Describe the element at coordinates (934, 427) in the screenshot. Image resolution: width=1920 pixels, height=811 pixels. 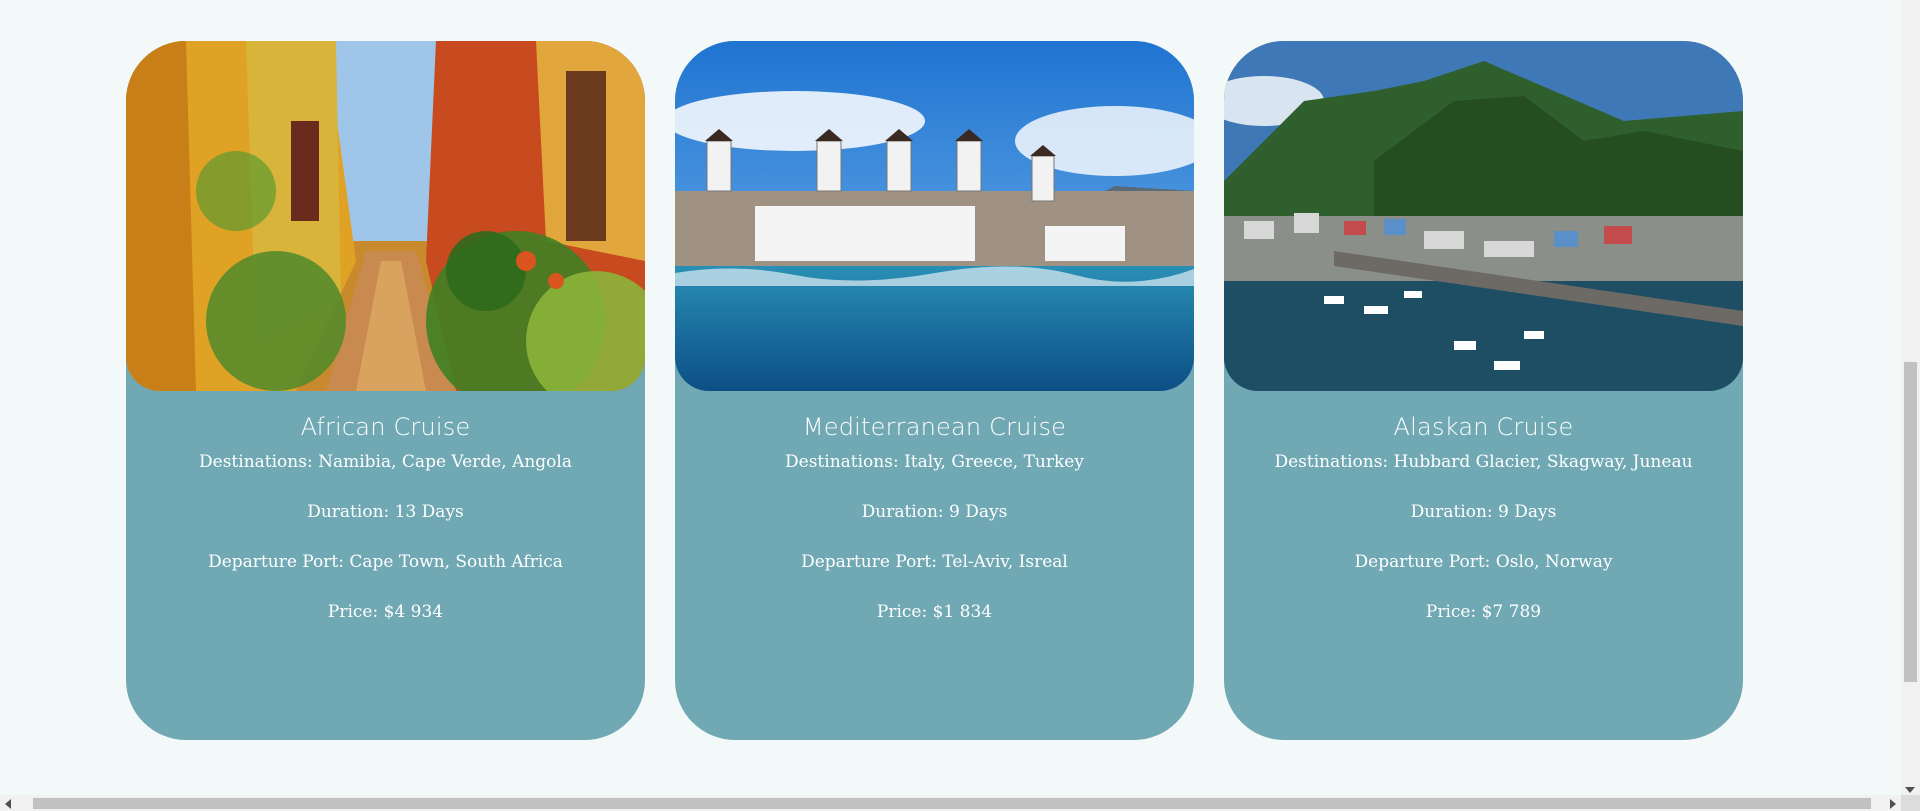
I see `card-title: Mediterranean Cruise` at that location.